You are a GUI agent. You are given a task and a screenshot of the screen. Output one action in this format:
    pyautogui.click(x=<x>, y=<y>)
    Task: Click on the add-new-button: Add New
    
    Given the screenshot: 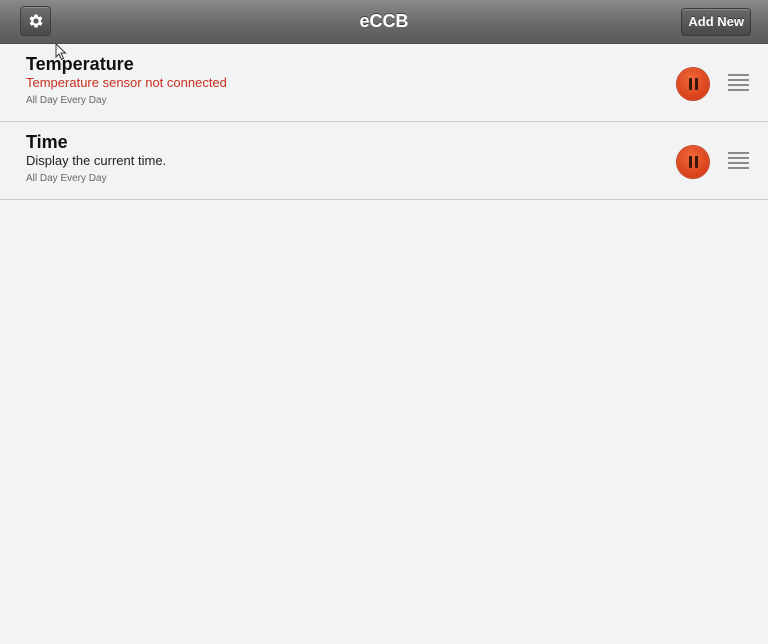 What is the action you would take?
    pyautogui.click(x=716, y=22)
    